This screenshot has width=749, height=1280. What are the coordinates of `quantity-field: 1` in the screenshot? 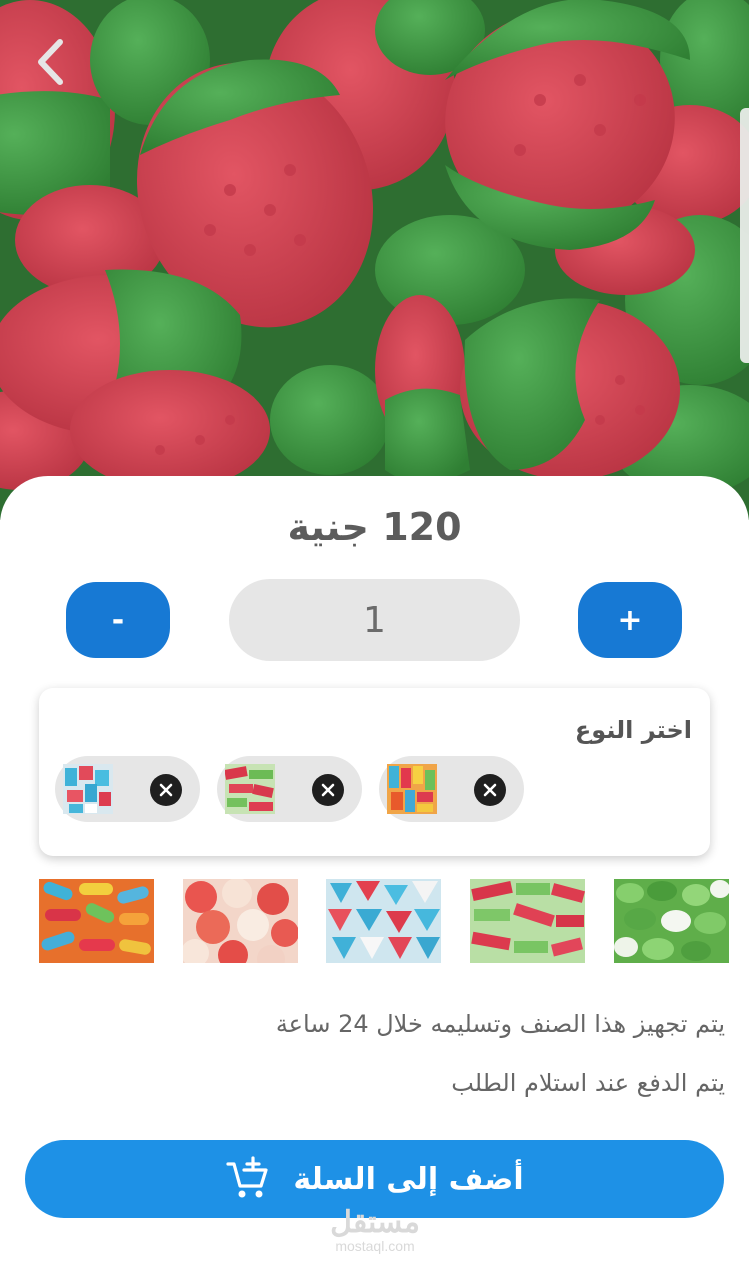 It's located at (374, 620).